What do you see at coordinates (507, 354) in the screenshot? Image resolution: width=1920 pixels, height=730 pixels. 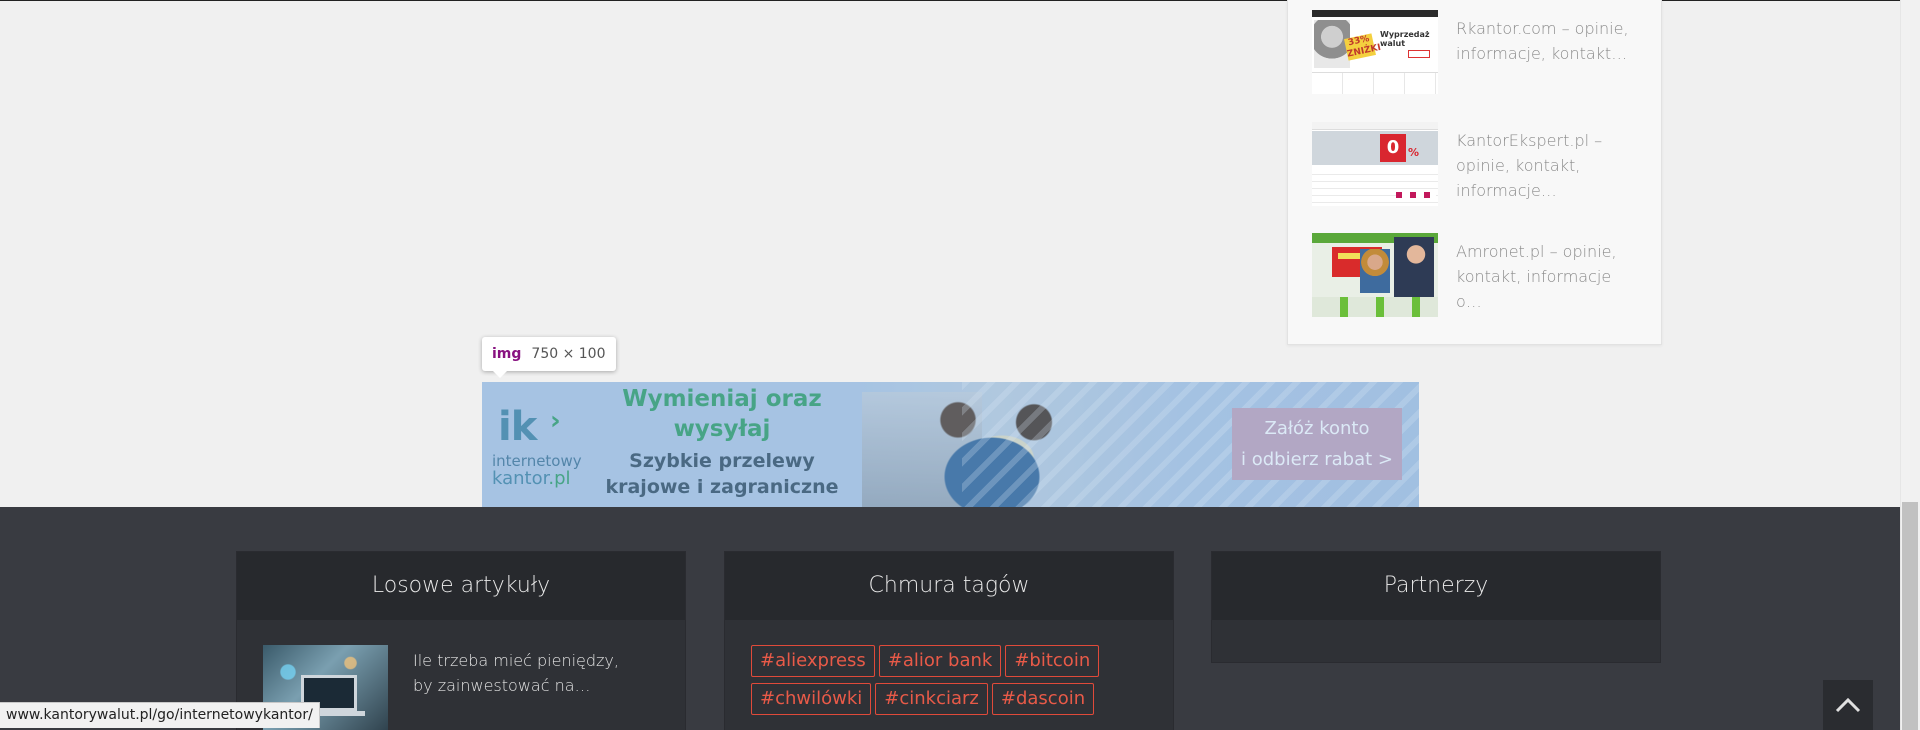 I see `tooltip-tag: img` at bounding box center [507, 354].